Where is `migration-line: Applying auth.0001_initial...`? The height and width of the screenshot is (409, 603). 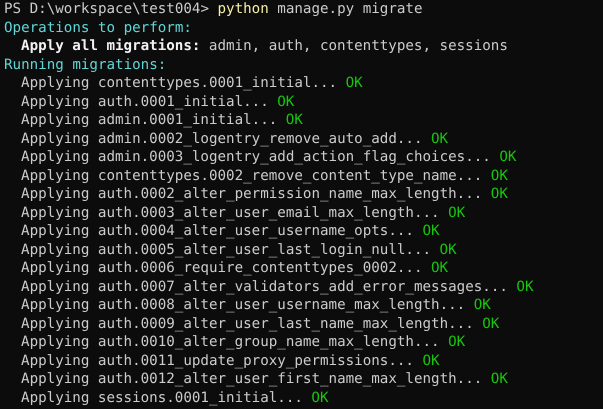 migration-line: Applying auth.0001_initial... is located at coordinates (145, 101).